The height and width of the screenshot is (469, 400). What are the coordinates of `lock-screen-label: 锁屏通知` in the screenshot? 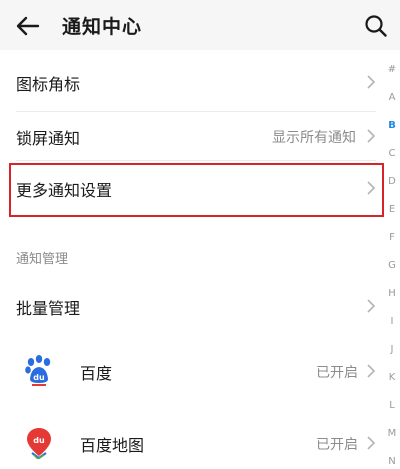 It's located at (48, 138).